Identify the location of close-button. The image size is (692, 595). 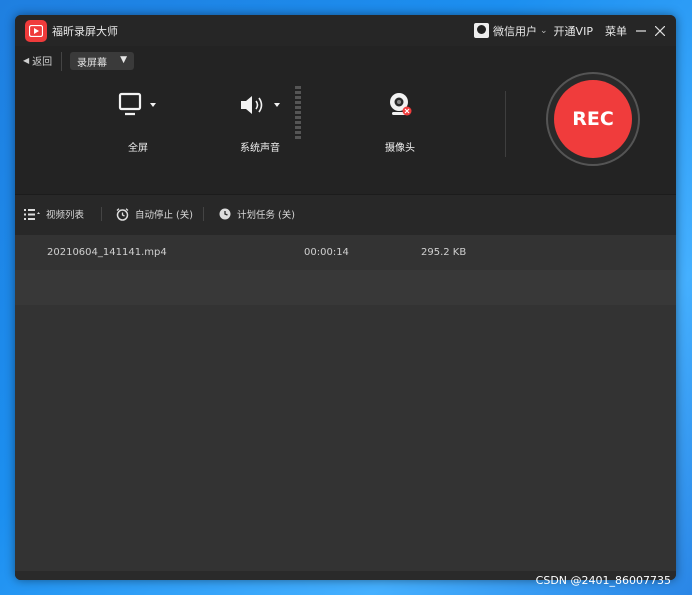
(660, 30).